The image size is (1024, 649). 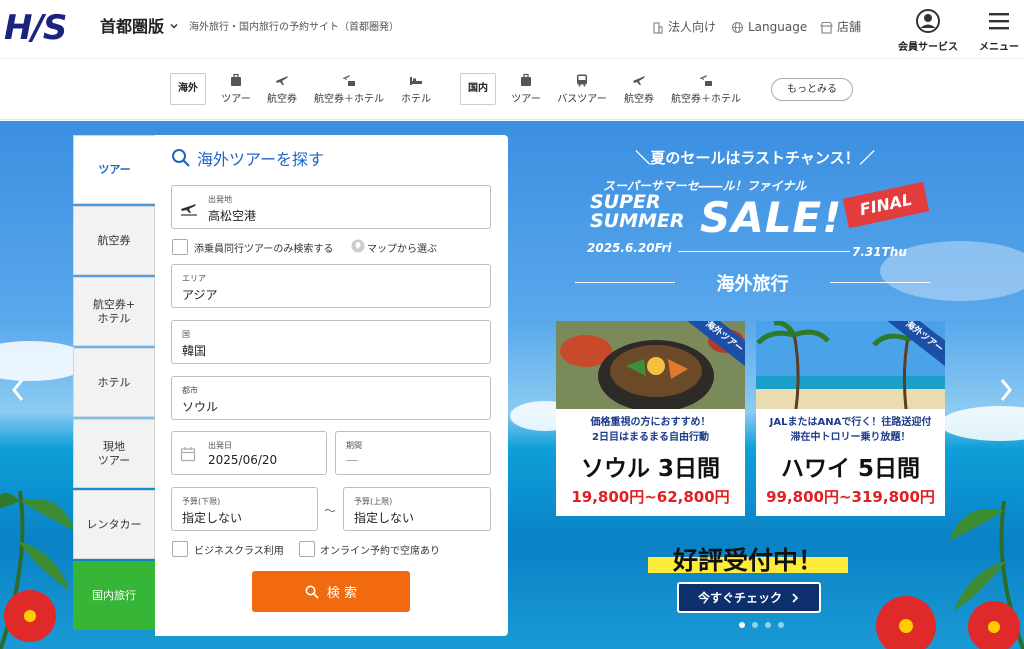 What do you see at coordinates (180, 247) in the screenshot?
I see `escort-only-checkbox` at bounding box center [180, 247].